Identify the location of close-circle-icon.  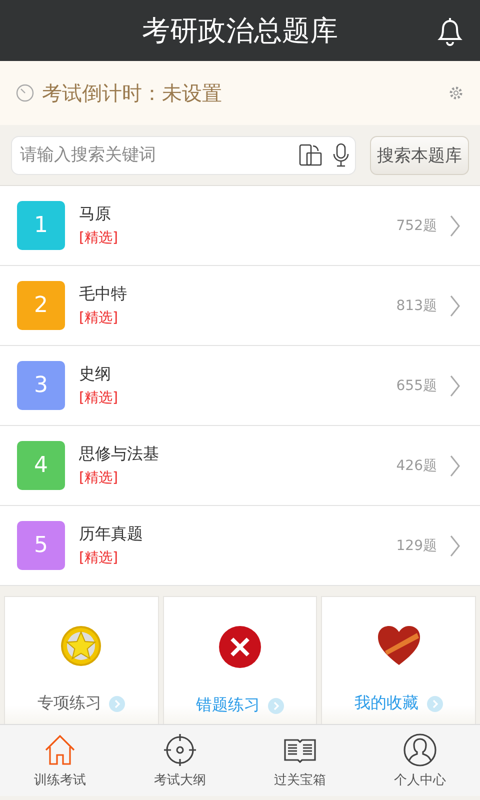
(240, 647).